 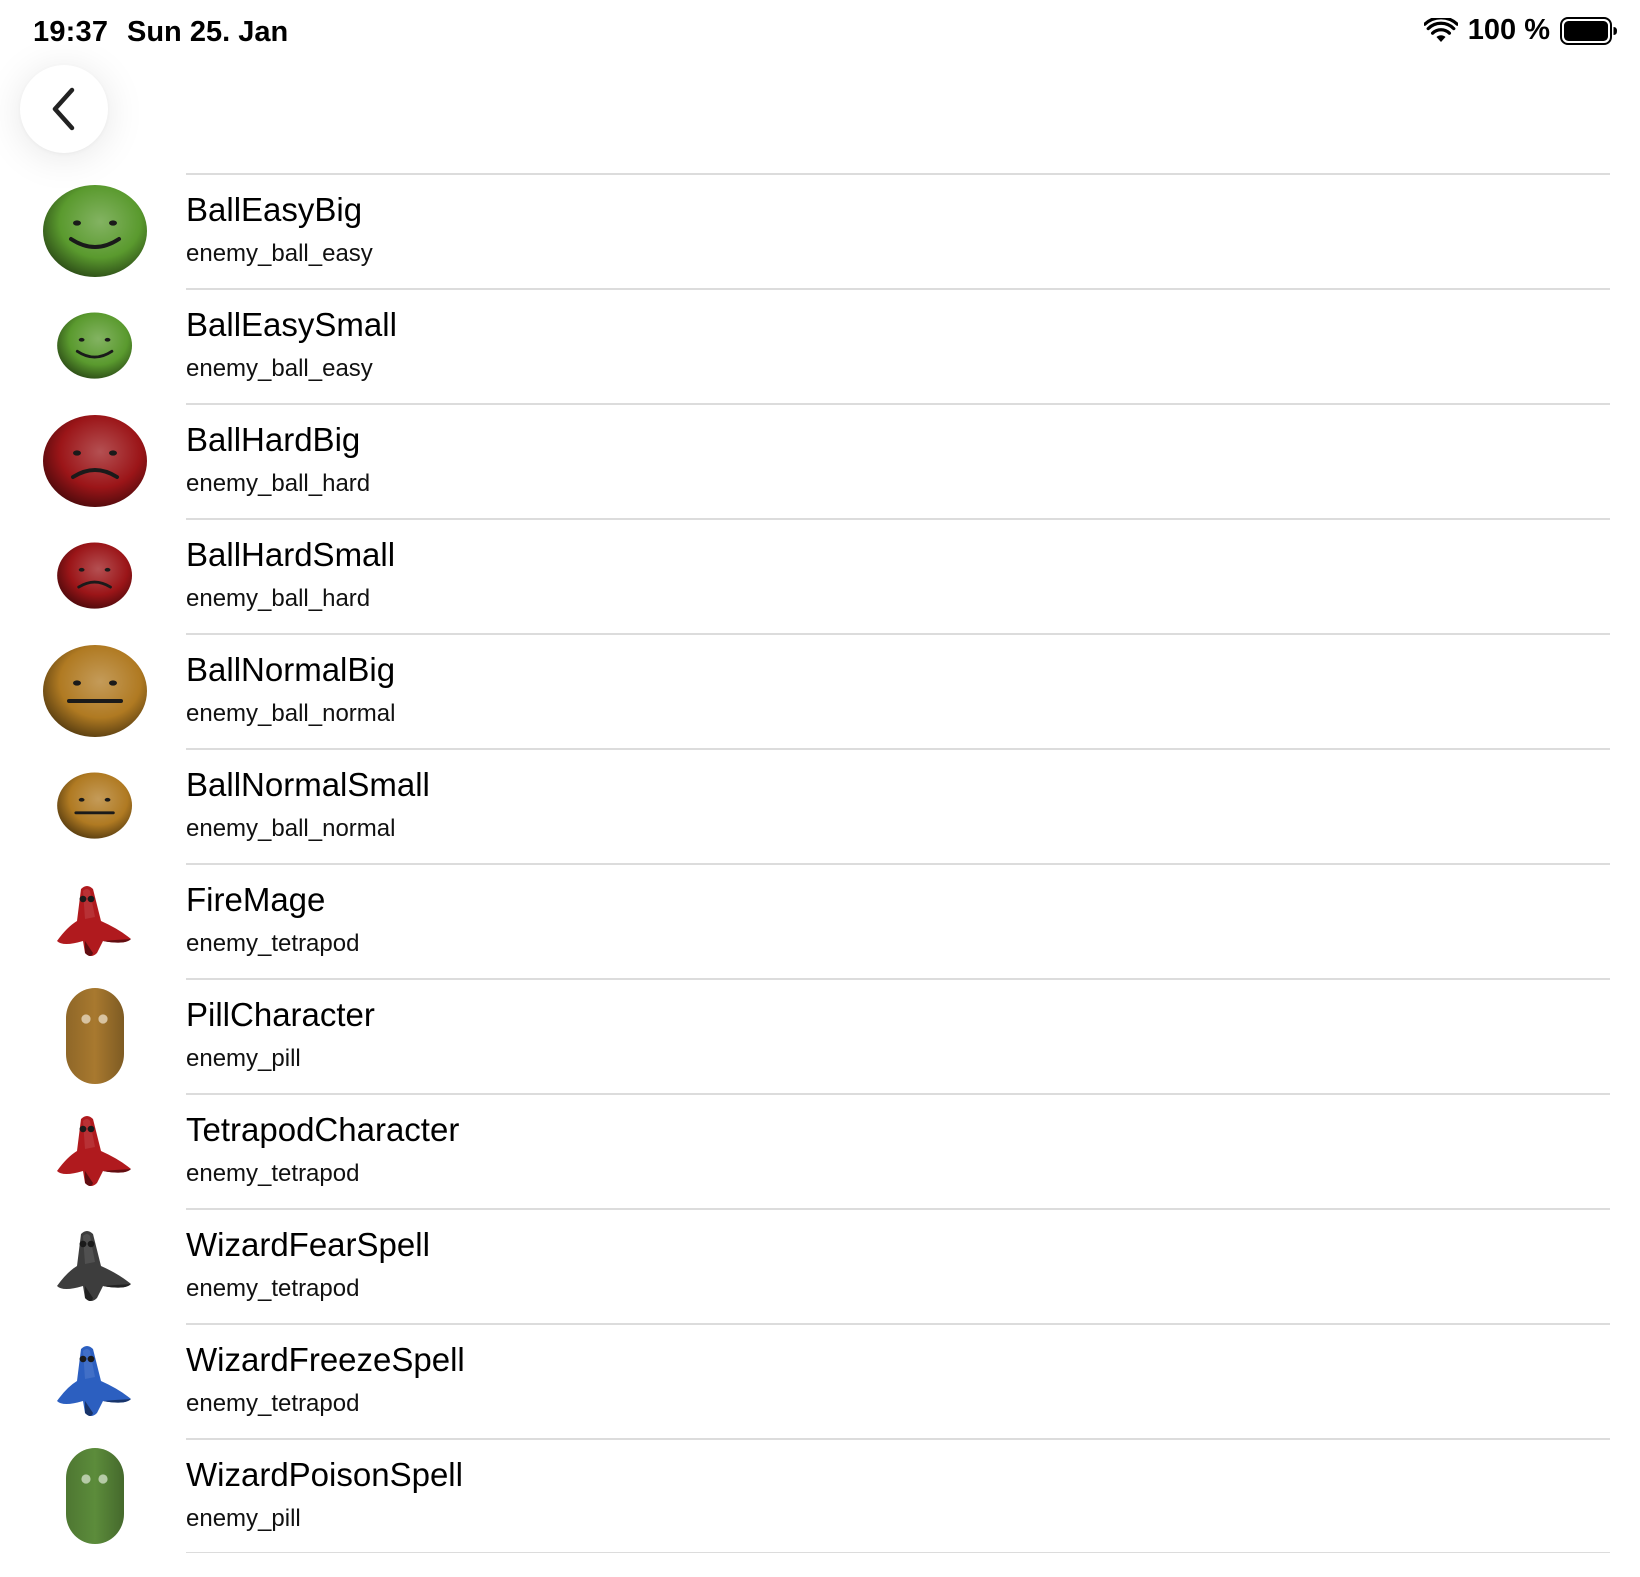 What do you see at coordinates (274, 209) in the screenshot?
I see `item-title: BallEasyBig` at bounding box center [274, 209].